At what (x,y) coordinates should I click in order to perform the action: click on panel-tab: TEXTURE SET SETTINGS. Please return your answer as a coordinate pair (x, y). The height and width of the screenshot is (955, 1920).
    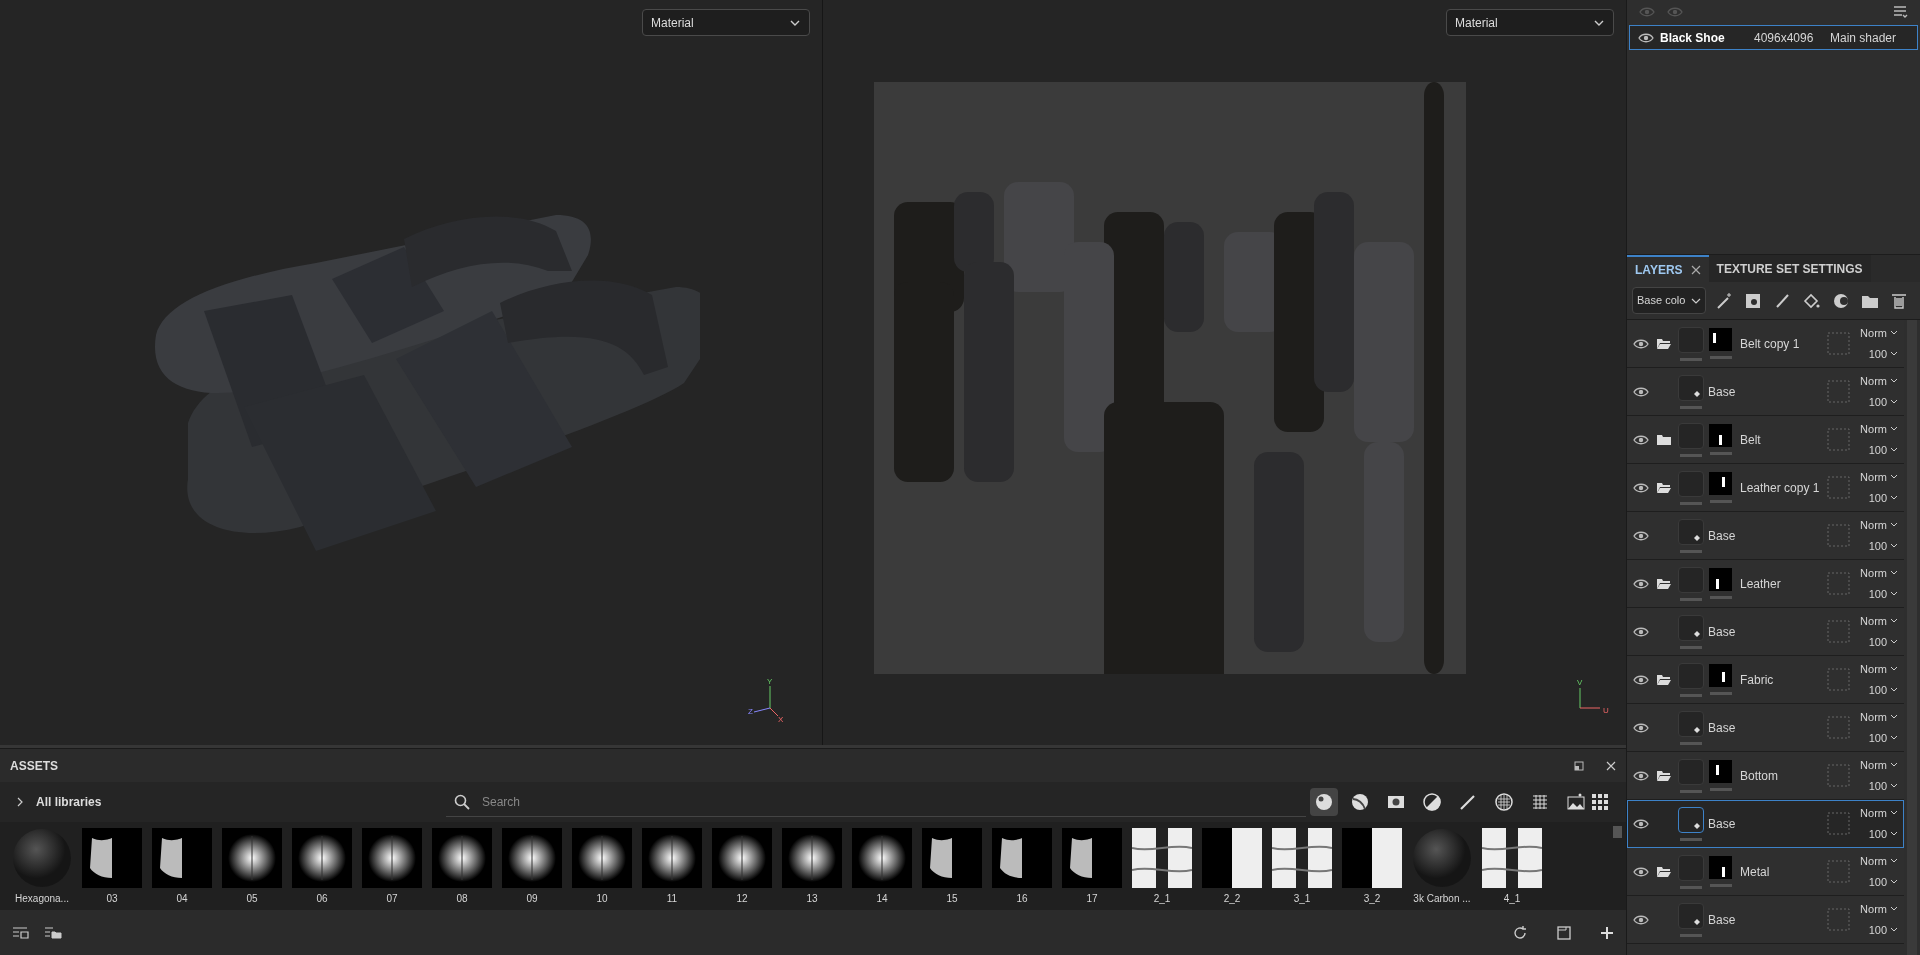
    Looking at the image, I should click on (1789, 268).